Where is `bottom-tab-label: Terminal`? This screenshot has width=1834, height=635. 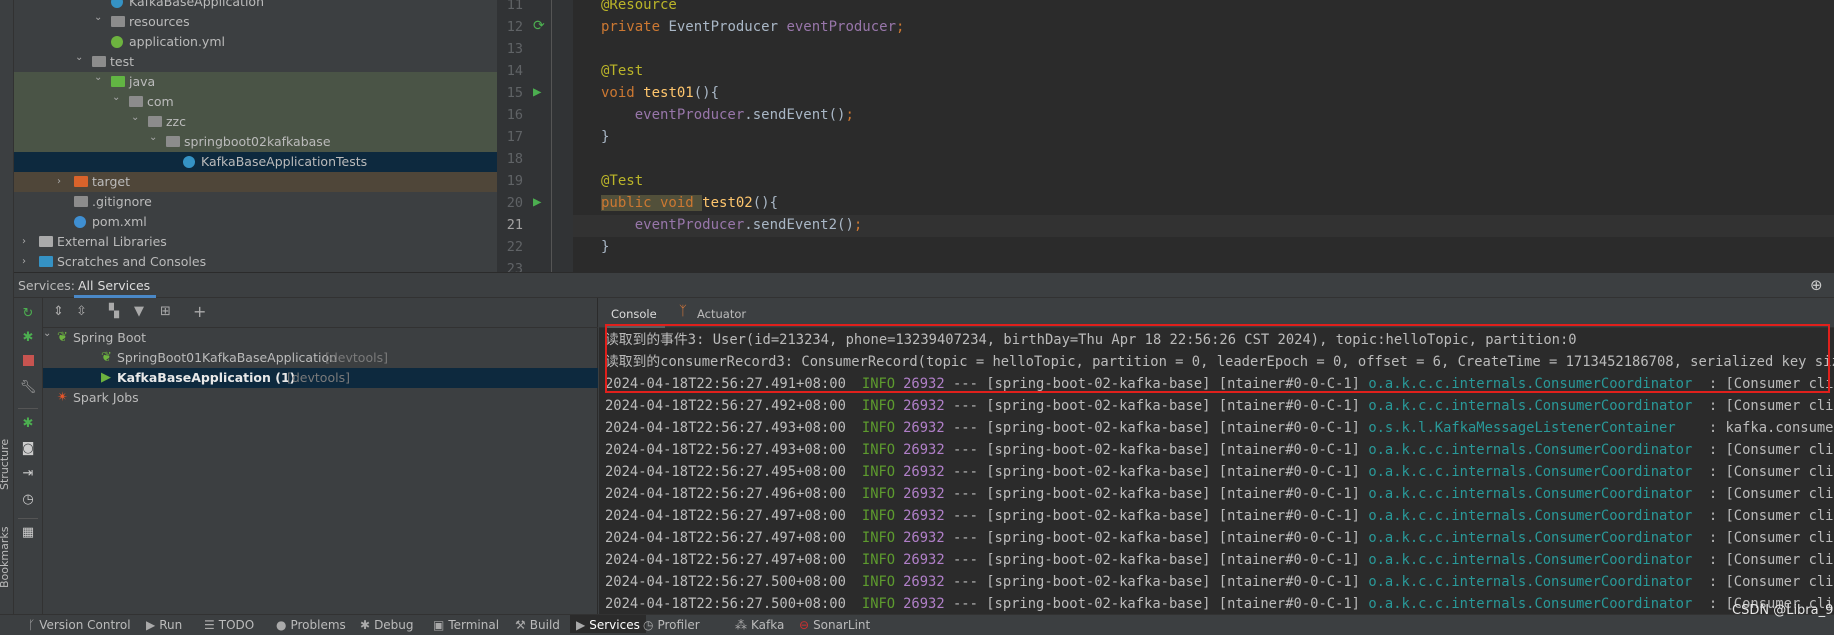 bottom-tab-label: Terminal is located at coordinates (474, 625).